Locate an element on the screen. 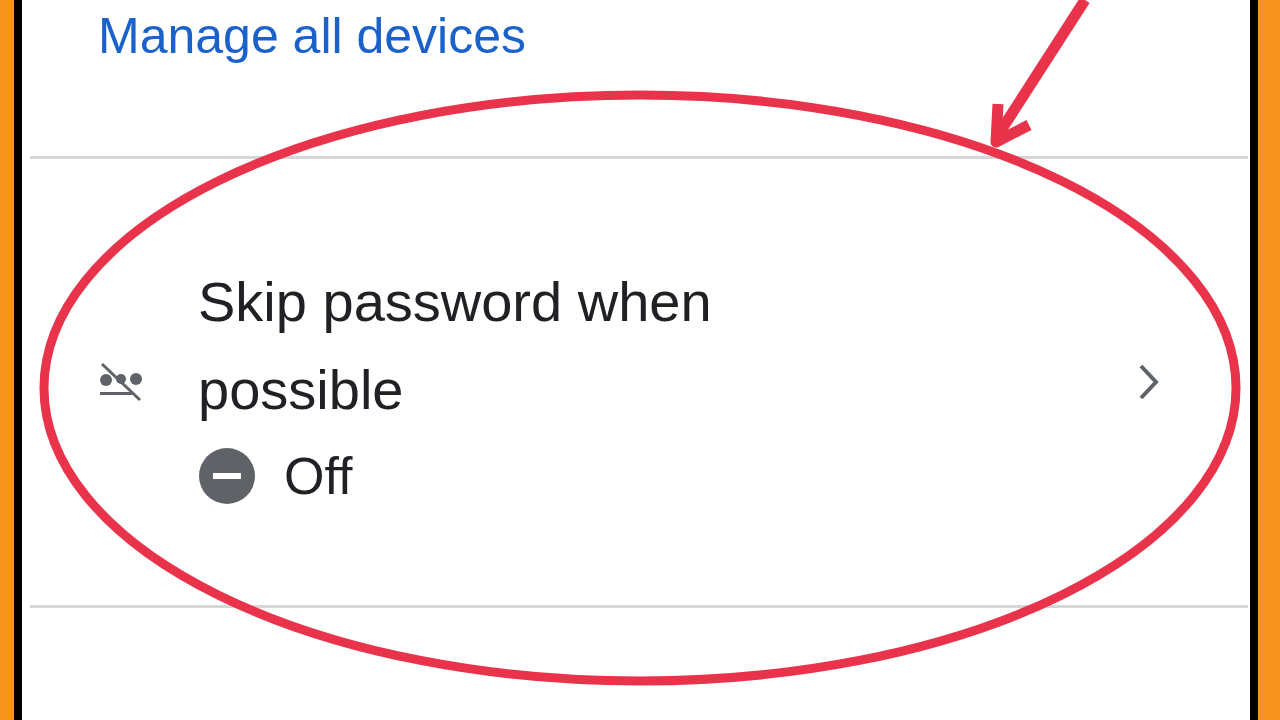 The image size is (1280, 720). setting-title: Skip password when possible is located at coordinates (455, 346).